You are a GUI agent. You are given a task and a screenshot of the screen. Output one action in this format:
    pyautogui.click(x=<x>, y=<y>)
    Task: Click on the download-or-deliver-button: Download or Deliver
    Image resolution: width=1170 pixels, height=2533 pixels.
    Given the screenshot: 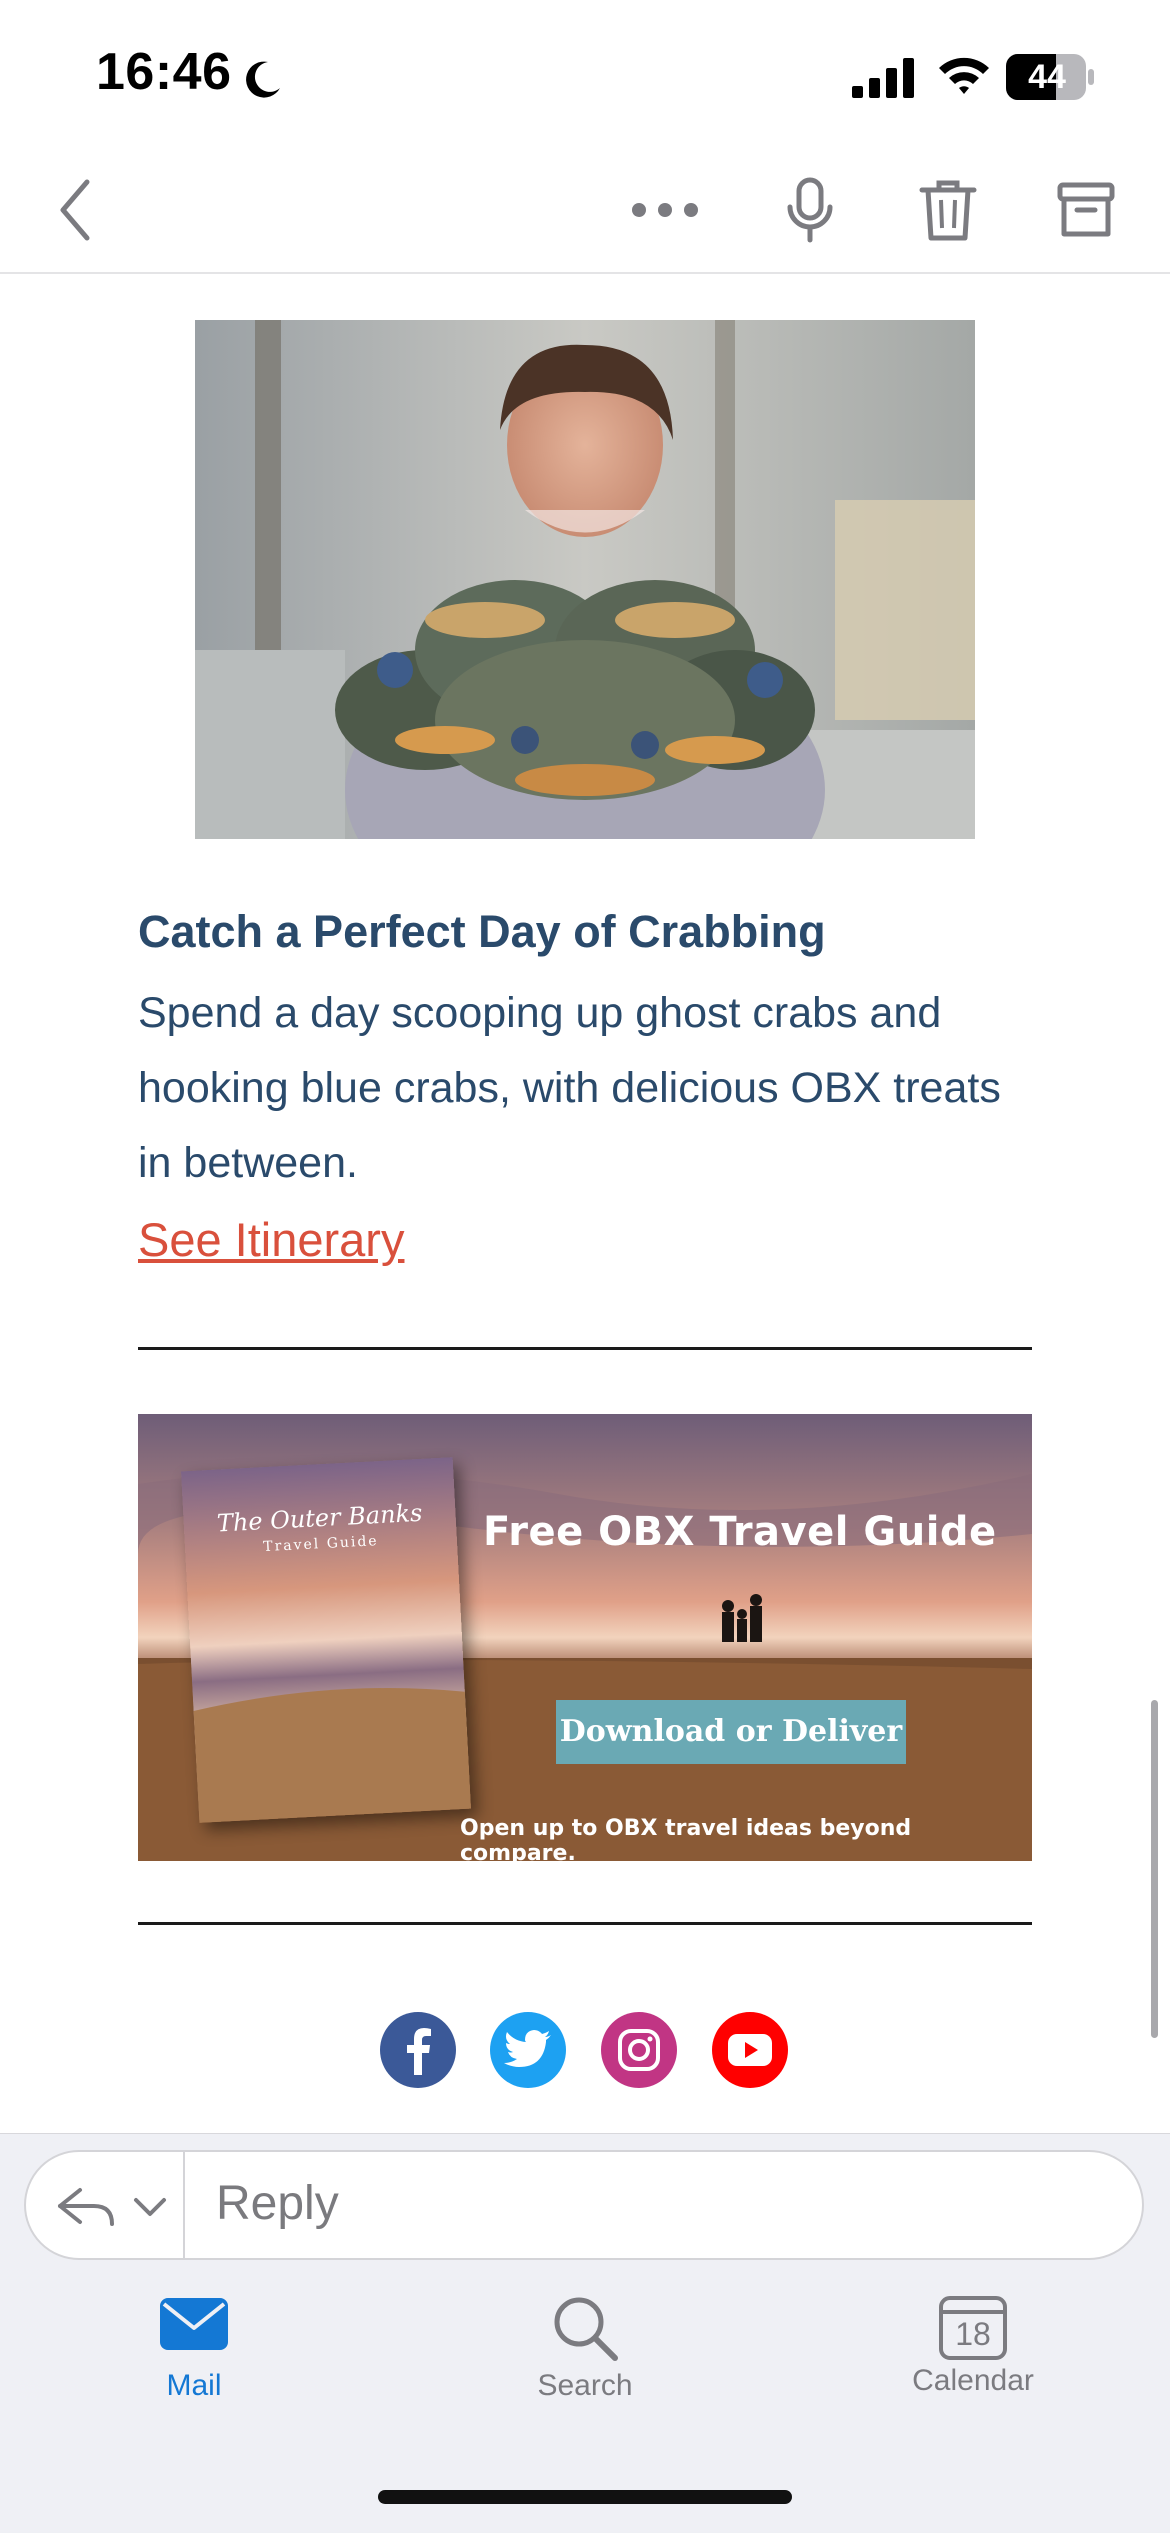 What is the action you would take?
    pyautogui.click(x=731, y=1732)
    